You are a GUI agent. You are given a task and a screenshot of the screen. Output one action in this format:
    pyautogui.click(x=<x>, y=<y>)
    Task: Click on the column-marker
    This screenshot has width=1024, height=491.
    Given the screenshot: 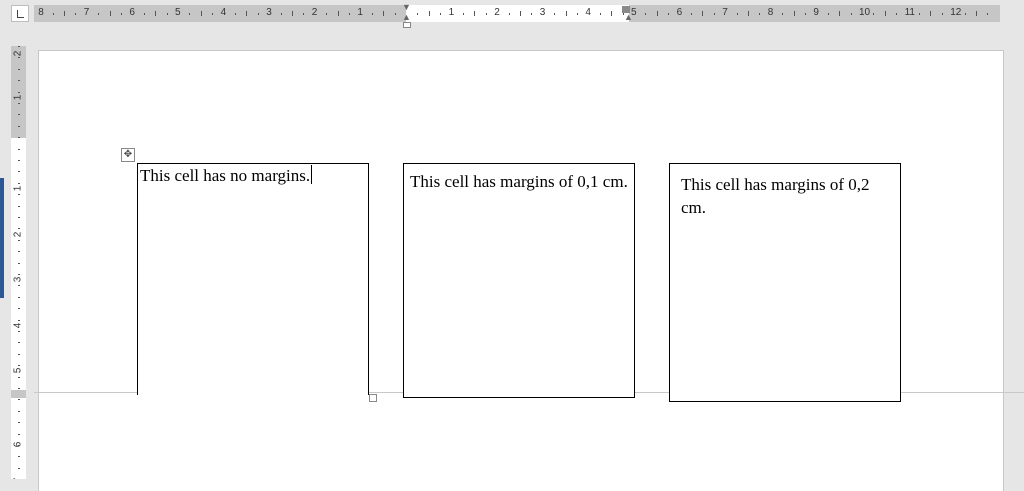 What is the action you would take?
    pyautogui.click(x=626, y=9)
    